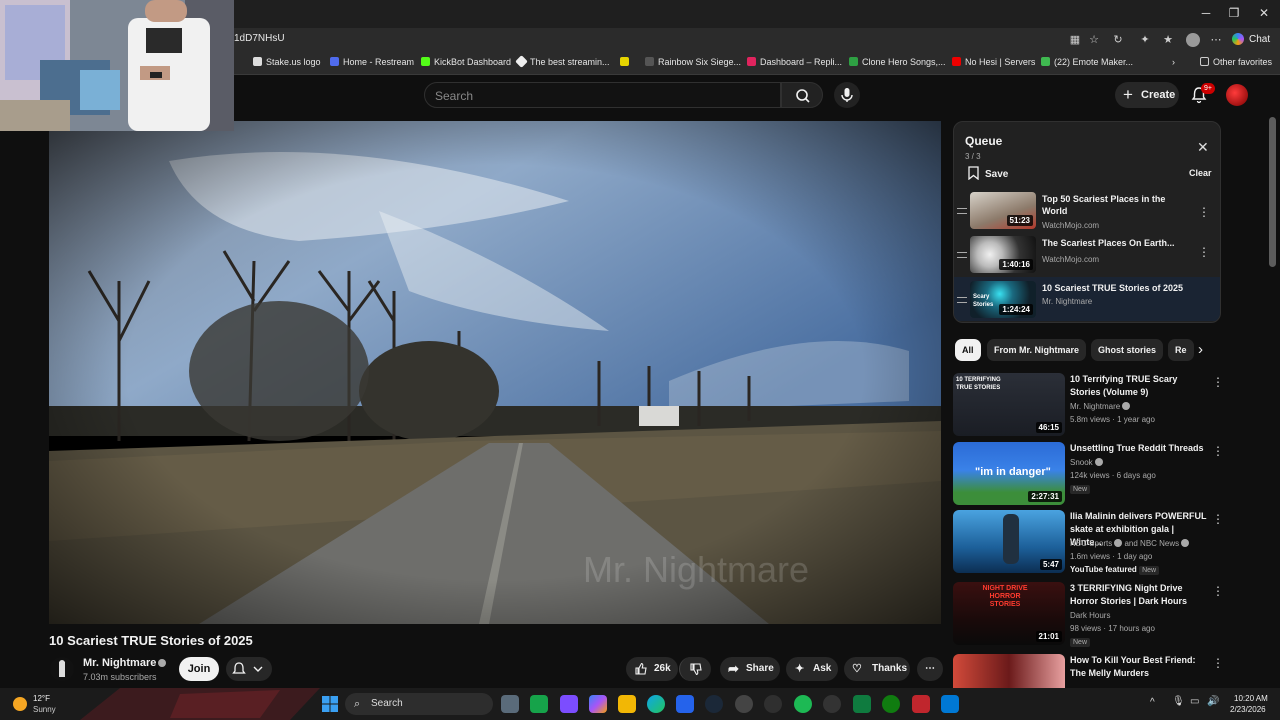 This screenshot has height=720, width=1280. Describe the element at coordinates (656, 704) in the screenshot. I see `edge-browser-icon` at that location.